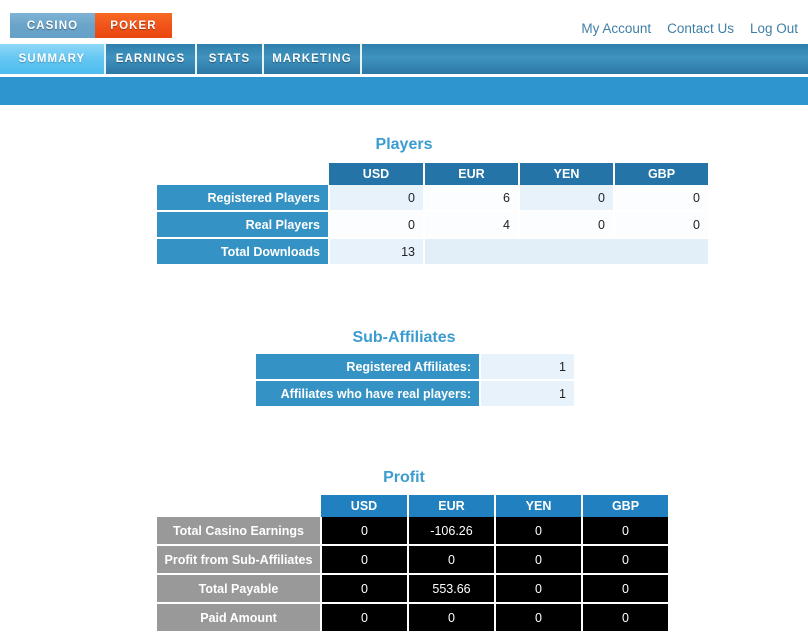 The image size is (808, 644). I want to click on profit-total-payable-yen: 0, so click(539, 589).